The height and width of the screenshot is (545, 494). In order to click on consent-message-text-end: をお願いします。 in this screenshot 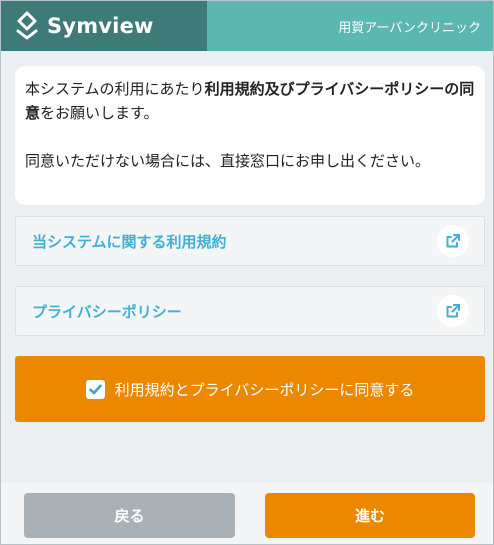, I will do `click(99, 113)`.